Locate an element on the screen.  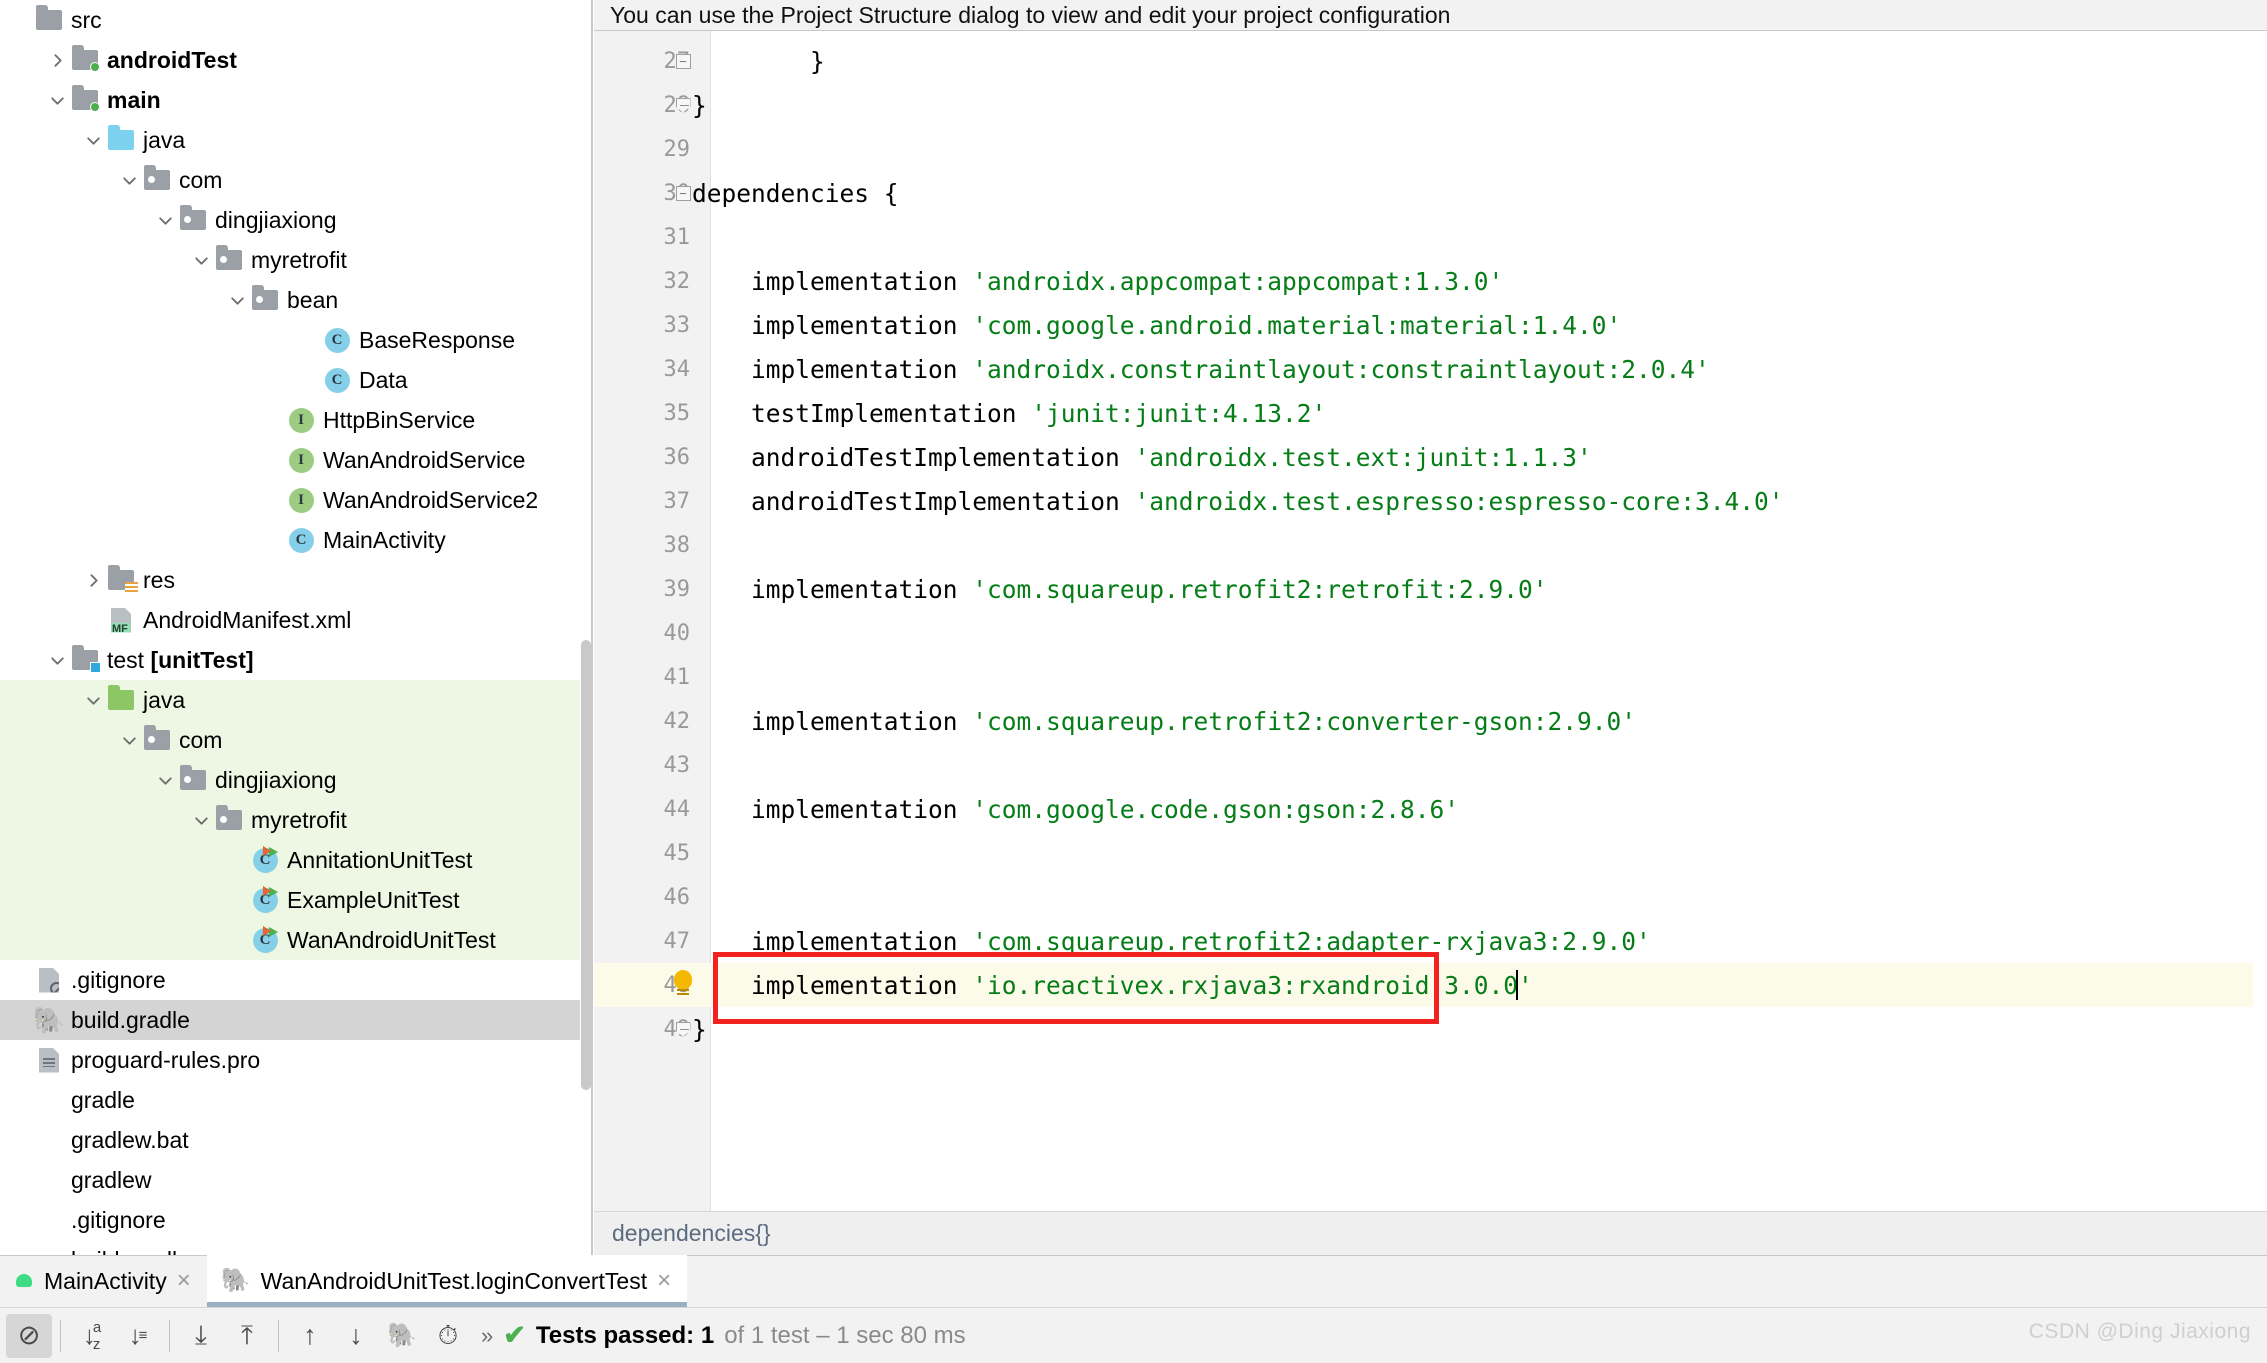
previous-failed-icon: ↑ is located at coordinates (310, 1336).